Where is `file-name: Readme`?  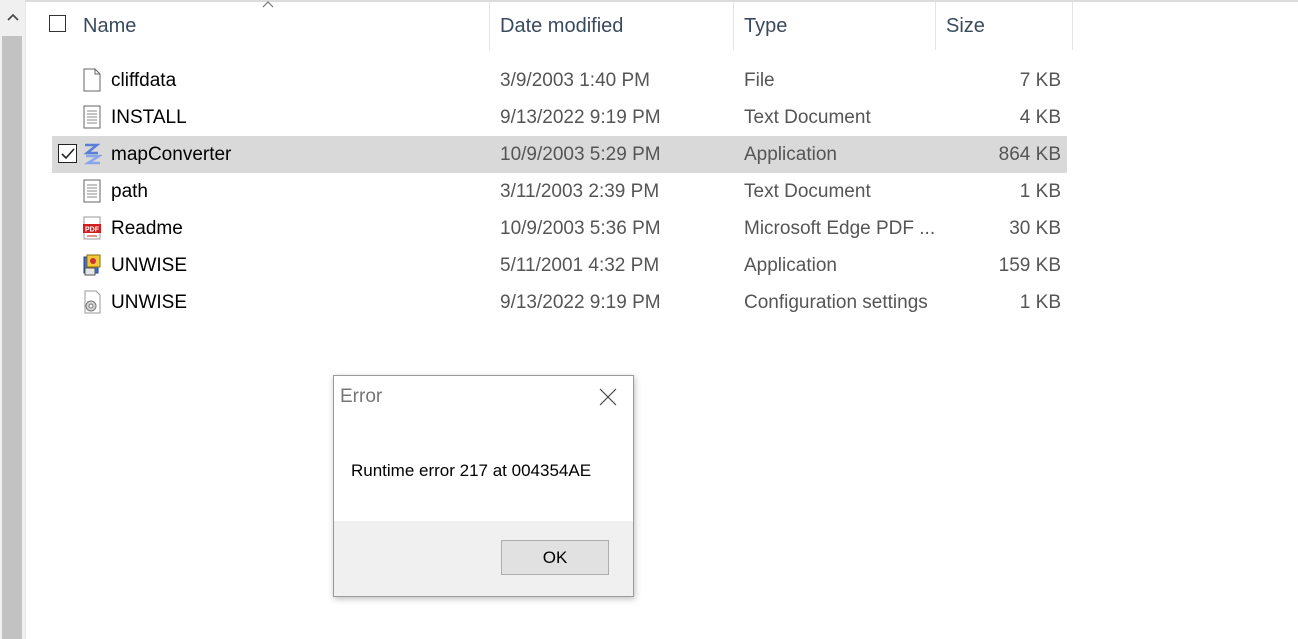 file-name: Readme is located at coordinates (147, 228).